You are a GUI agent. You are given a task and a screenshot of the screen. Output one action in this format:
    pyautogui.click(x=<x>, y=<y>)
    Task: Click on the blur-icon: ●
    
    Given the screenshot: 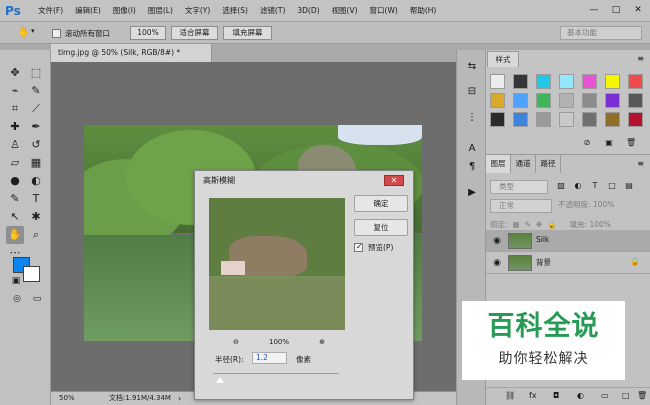 What is the action you would take?
    pyautogui.click(x=15, y=181)
    